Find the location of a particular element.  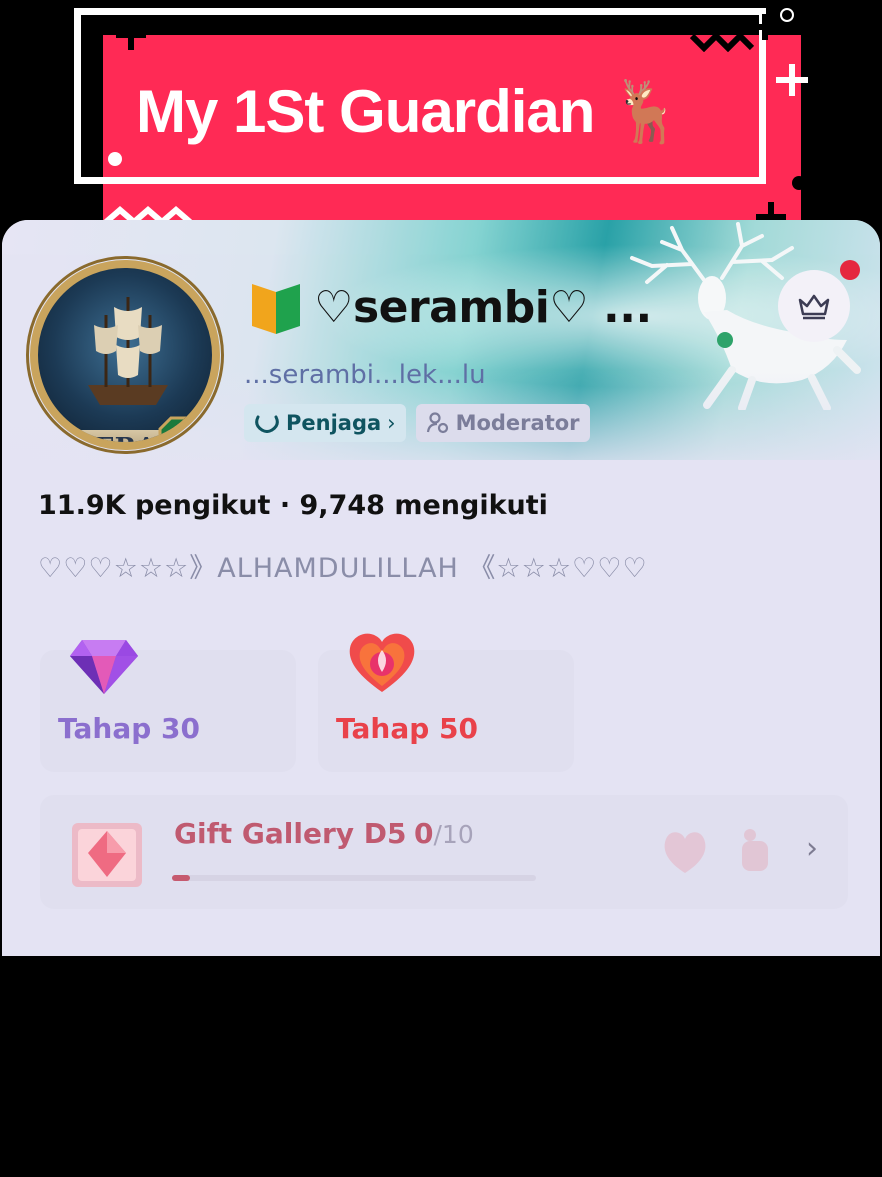

crown-icon is located at coordinates (814, 307).